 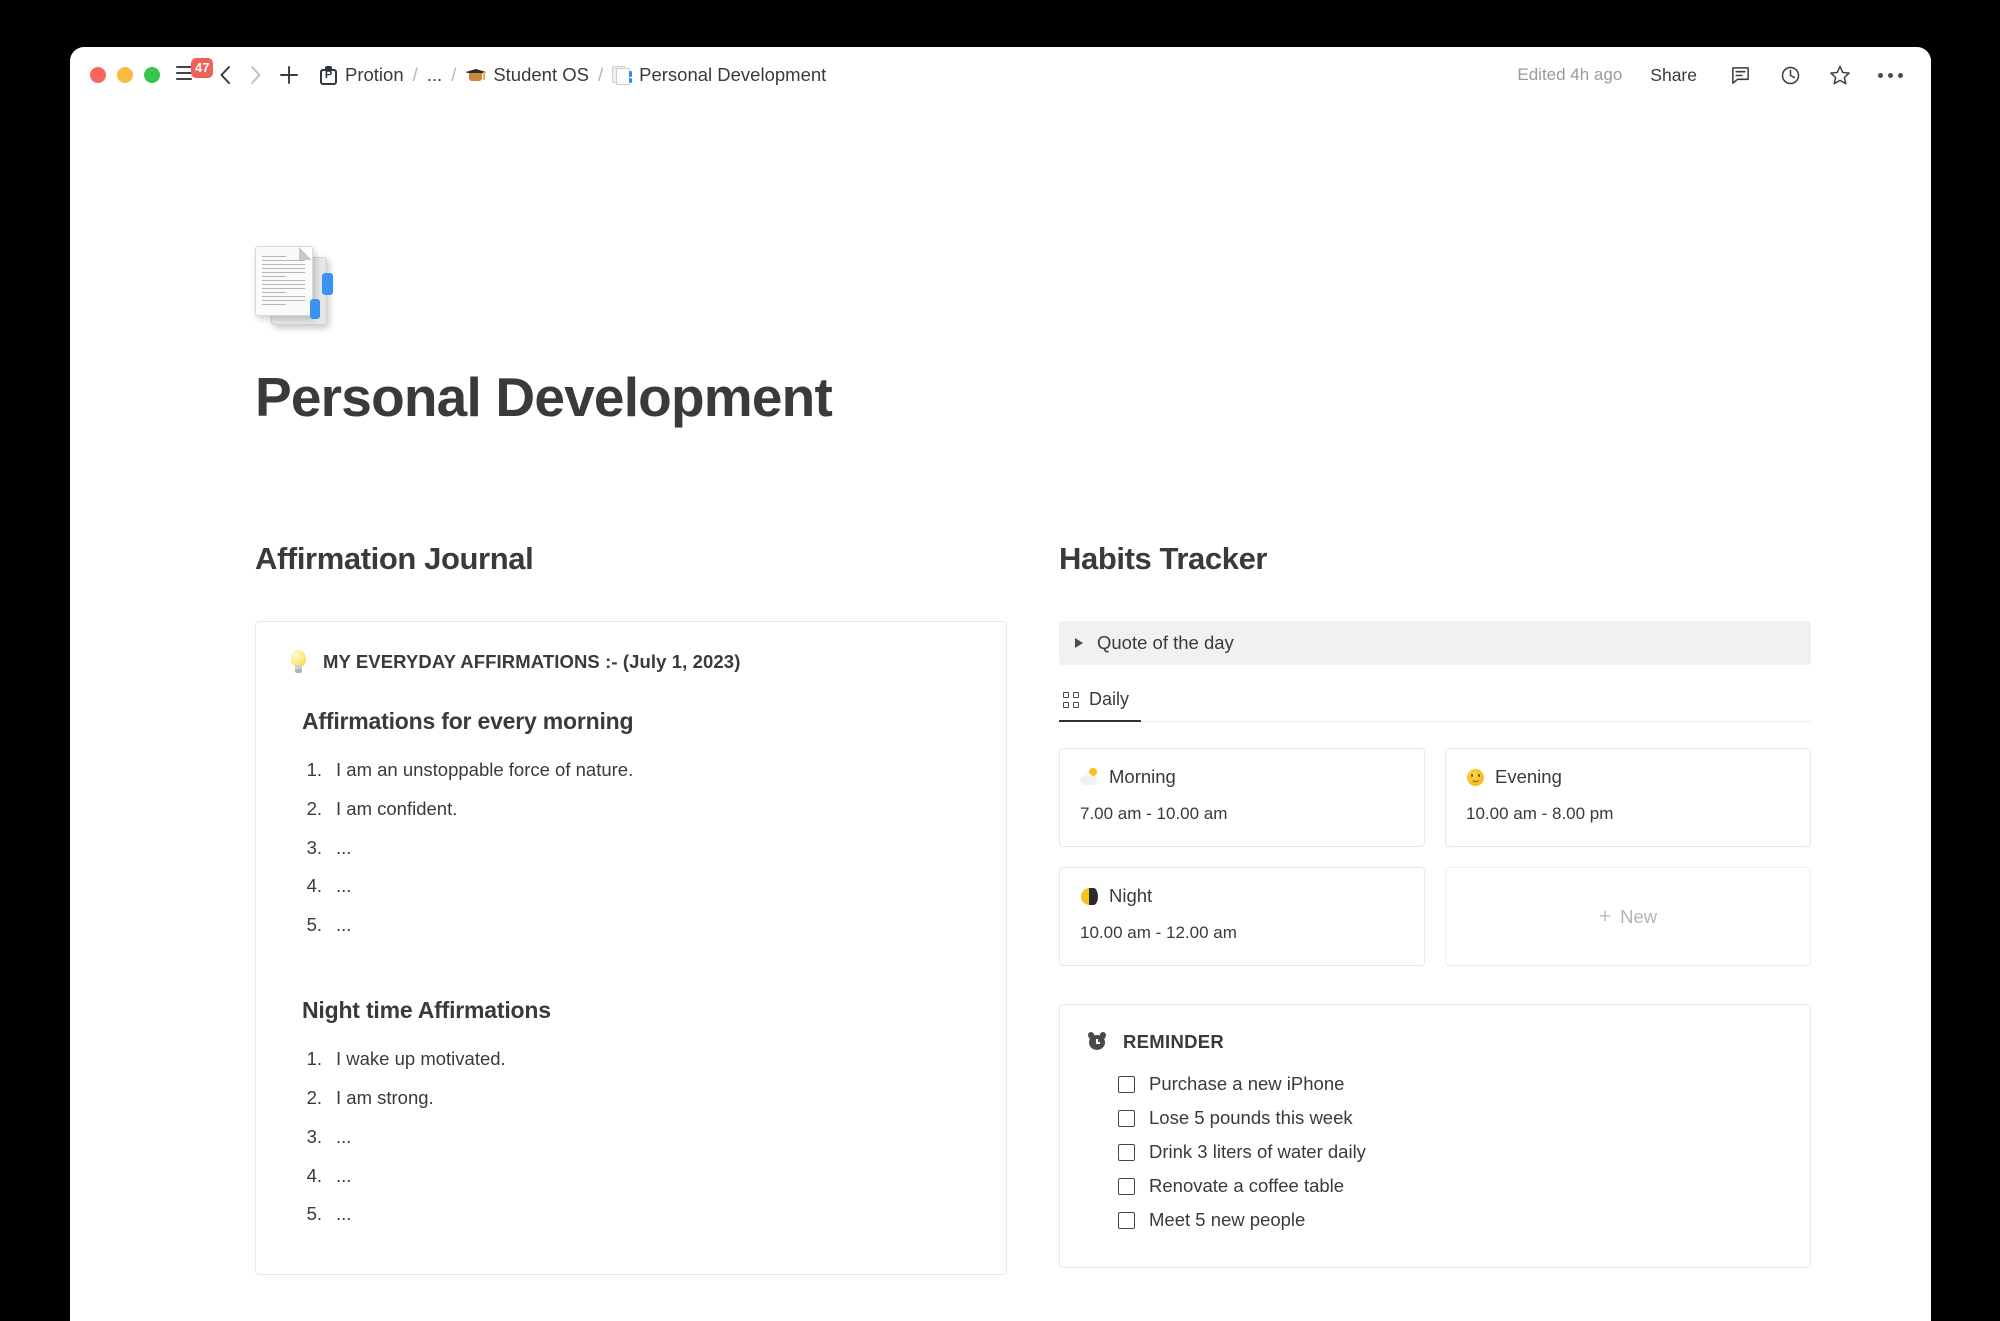 What do you see at coordinates (1251, 1117) in the screenshot?
I see `reminder-todo-label: Lose 5 pounds this week` at bounding box center [1251, 1117].